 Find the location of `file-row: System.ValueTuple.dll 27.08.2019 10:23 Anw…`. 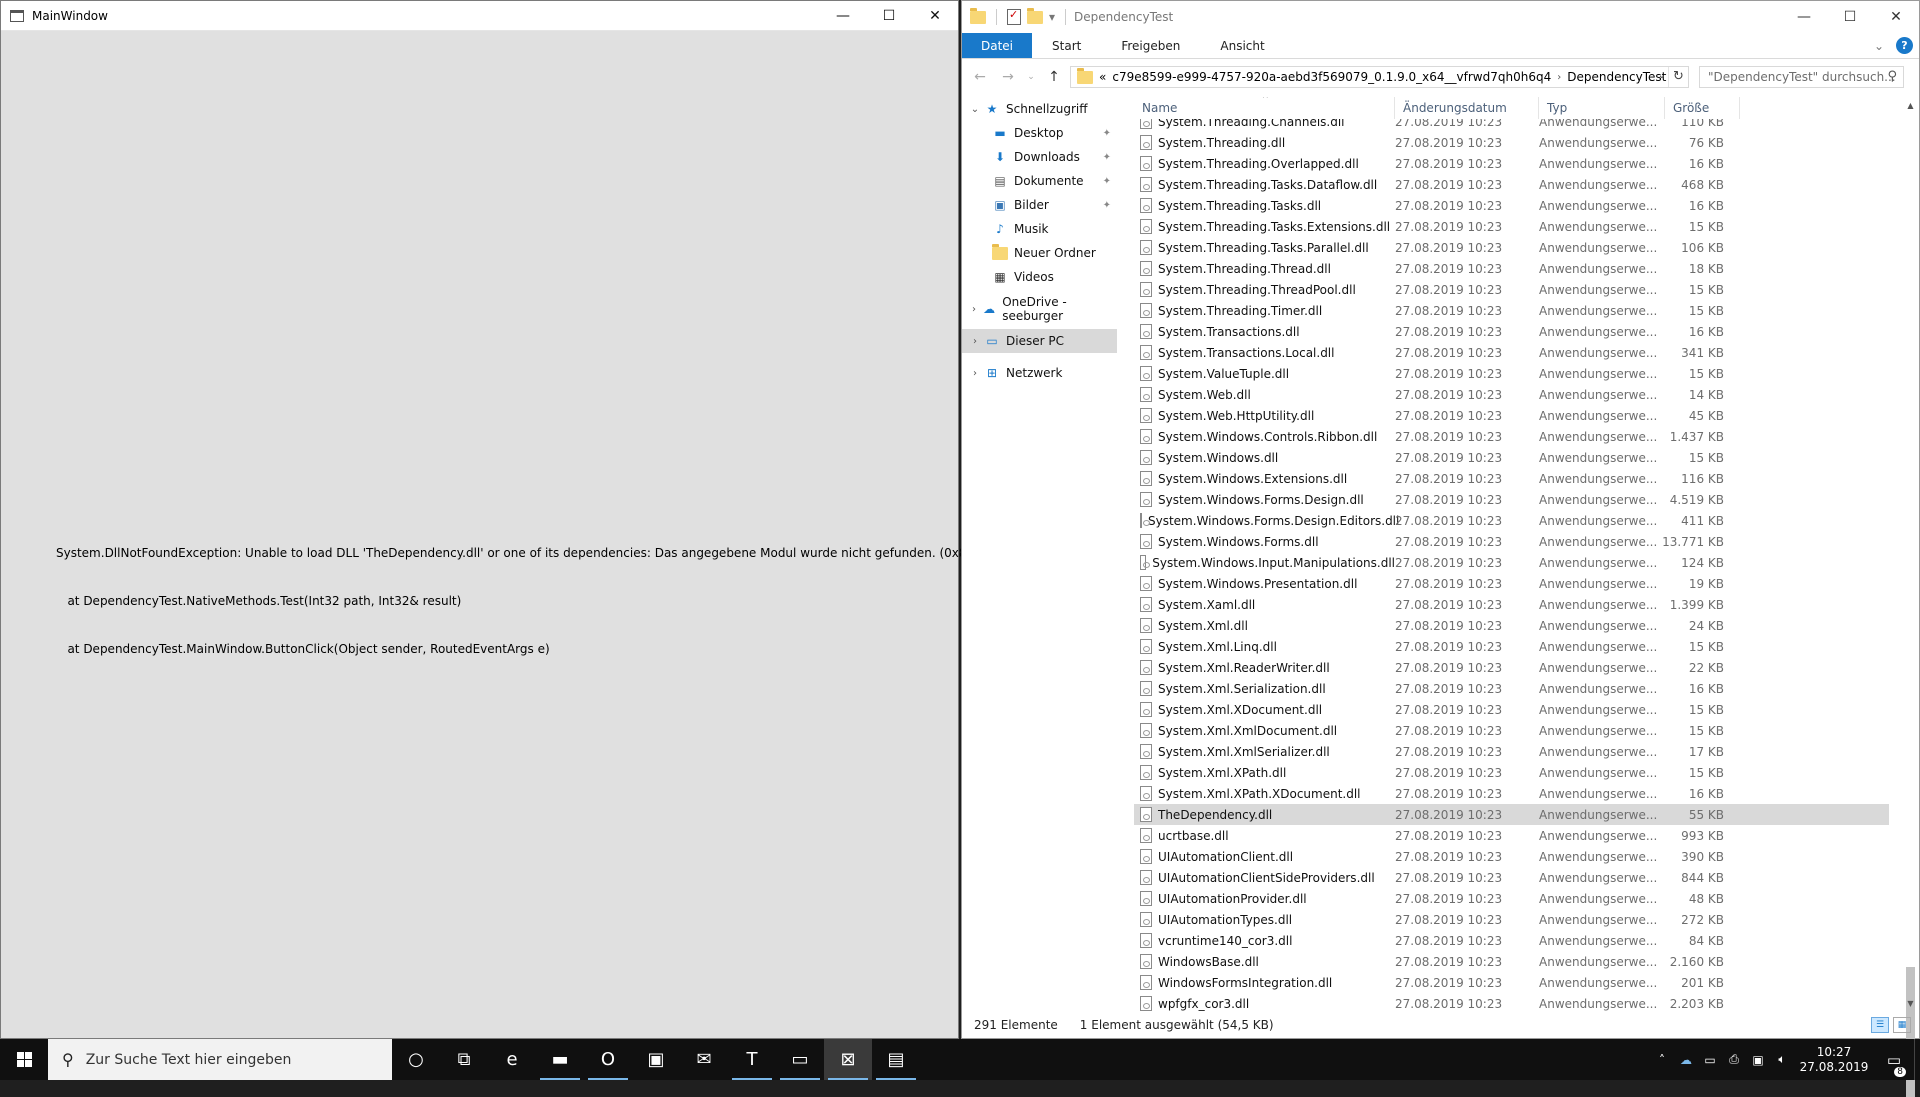

file-row: System.ValueTuple.dll 27.08.2019 10:23 Anw… is located at coordinates (1511, 373).